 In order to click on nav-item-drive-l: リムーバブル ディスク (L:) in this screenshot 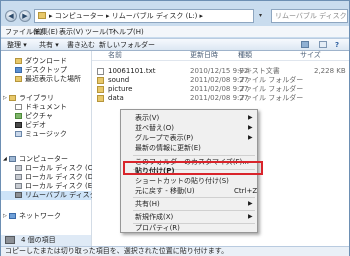, I will do `click(56, 195)`.